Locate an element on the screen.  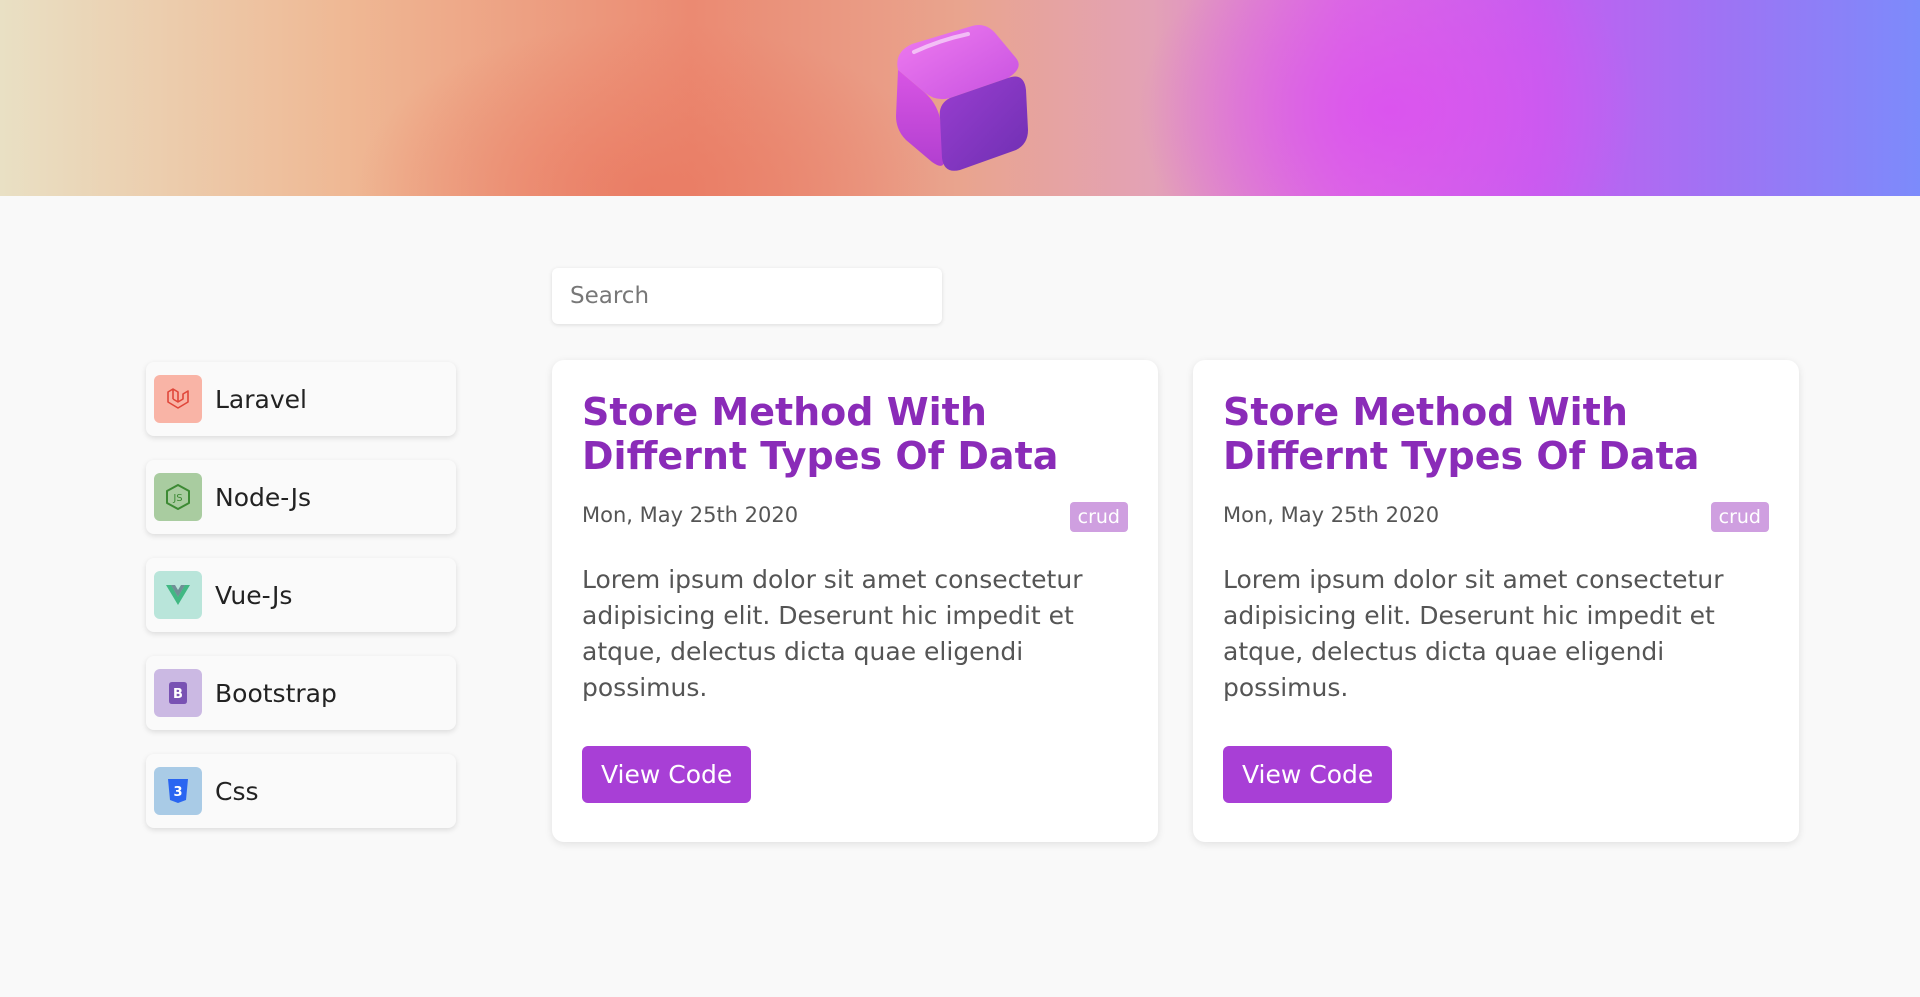
sidebar-item-label: Bootstrap is located at coordinates (276, 693).